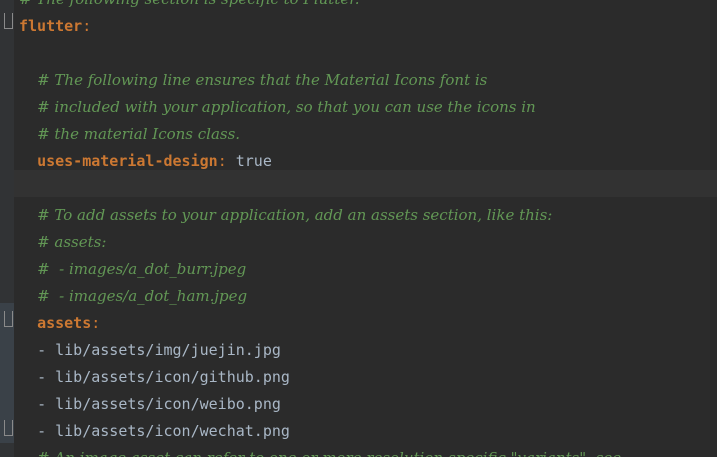 This screenshot has height=457, width=717. I want to click on code-line: - lib/assets/icon/github.png, so click(154, 377).